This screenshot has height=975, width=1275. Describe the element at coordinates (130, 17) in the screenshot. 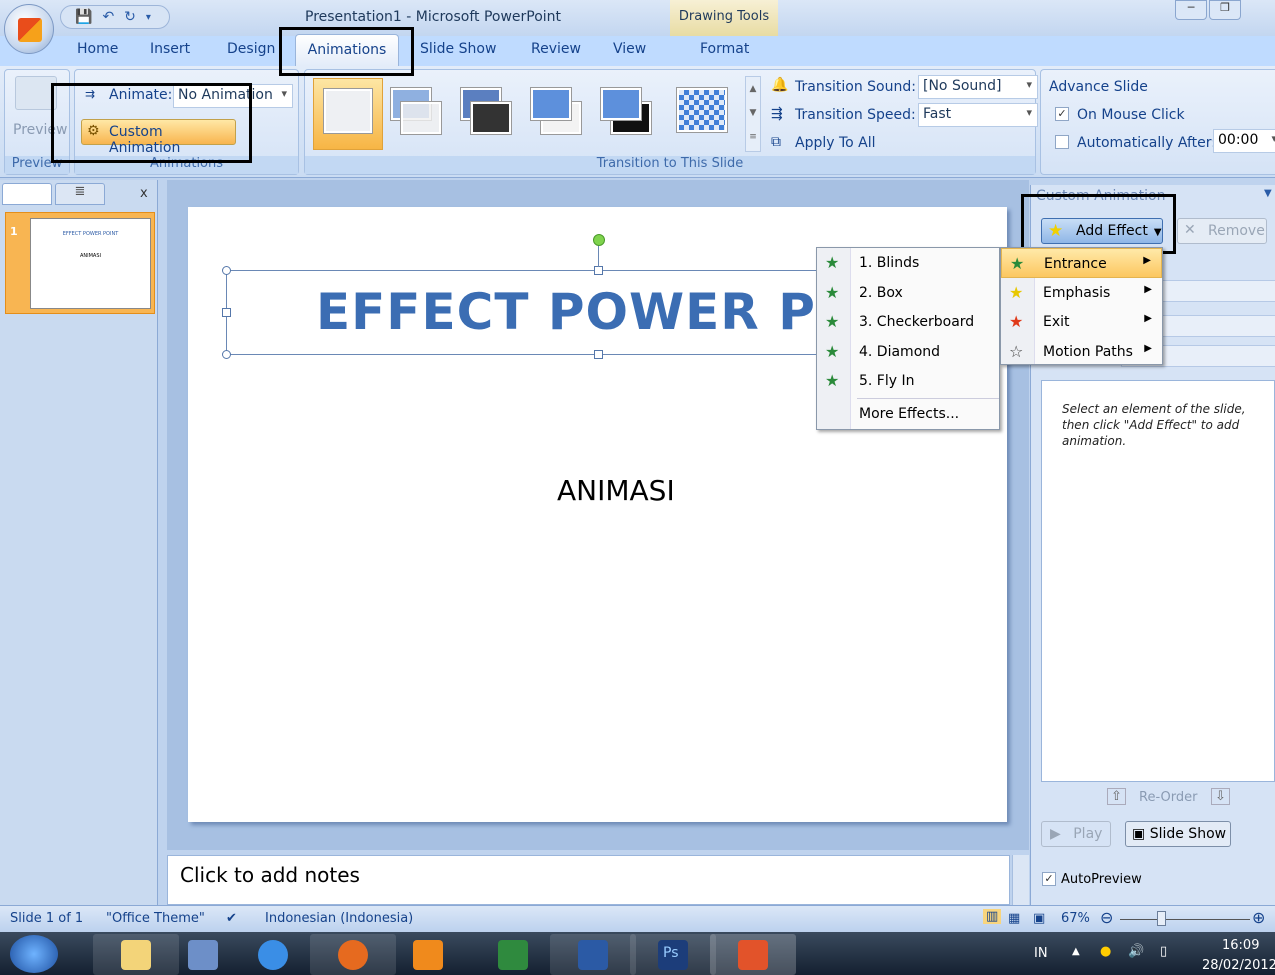

I see `redo-icon: ↻` at that location.